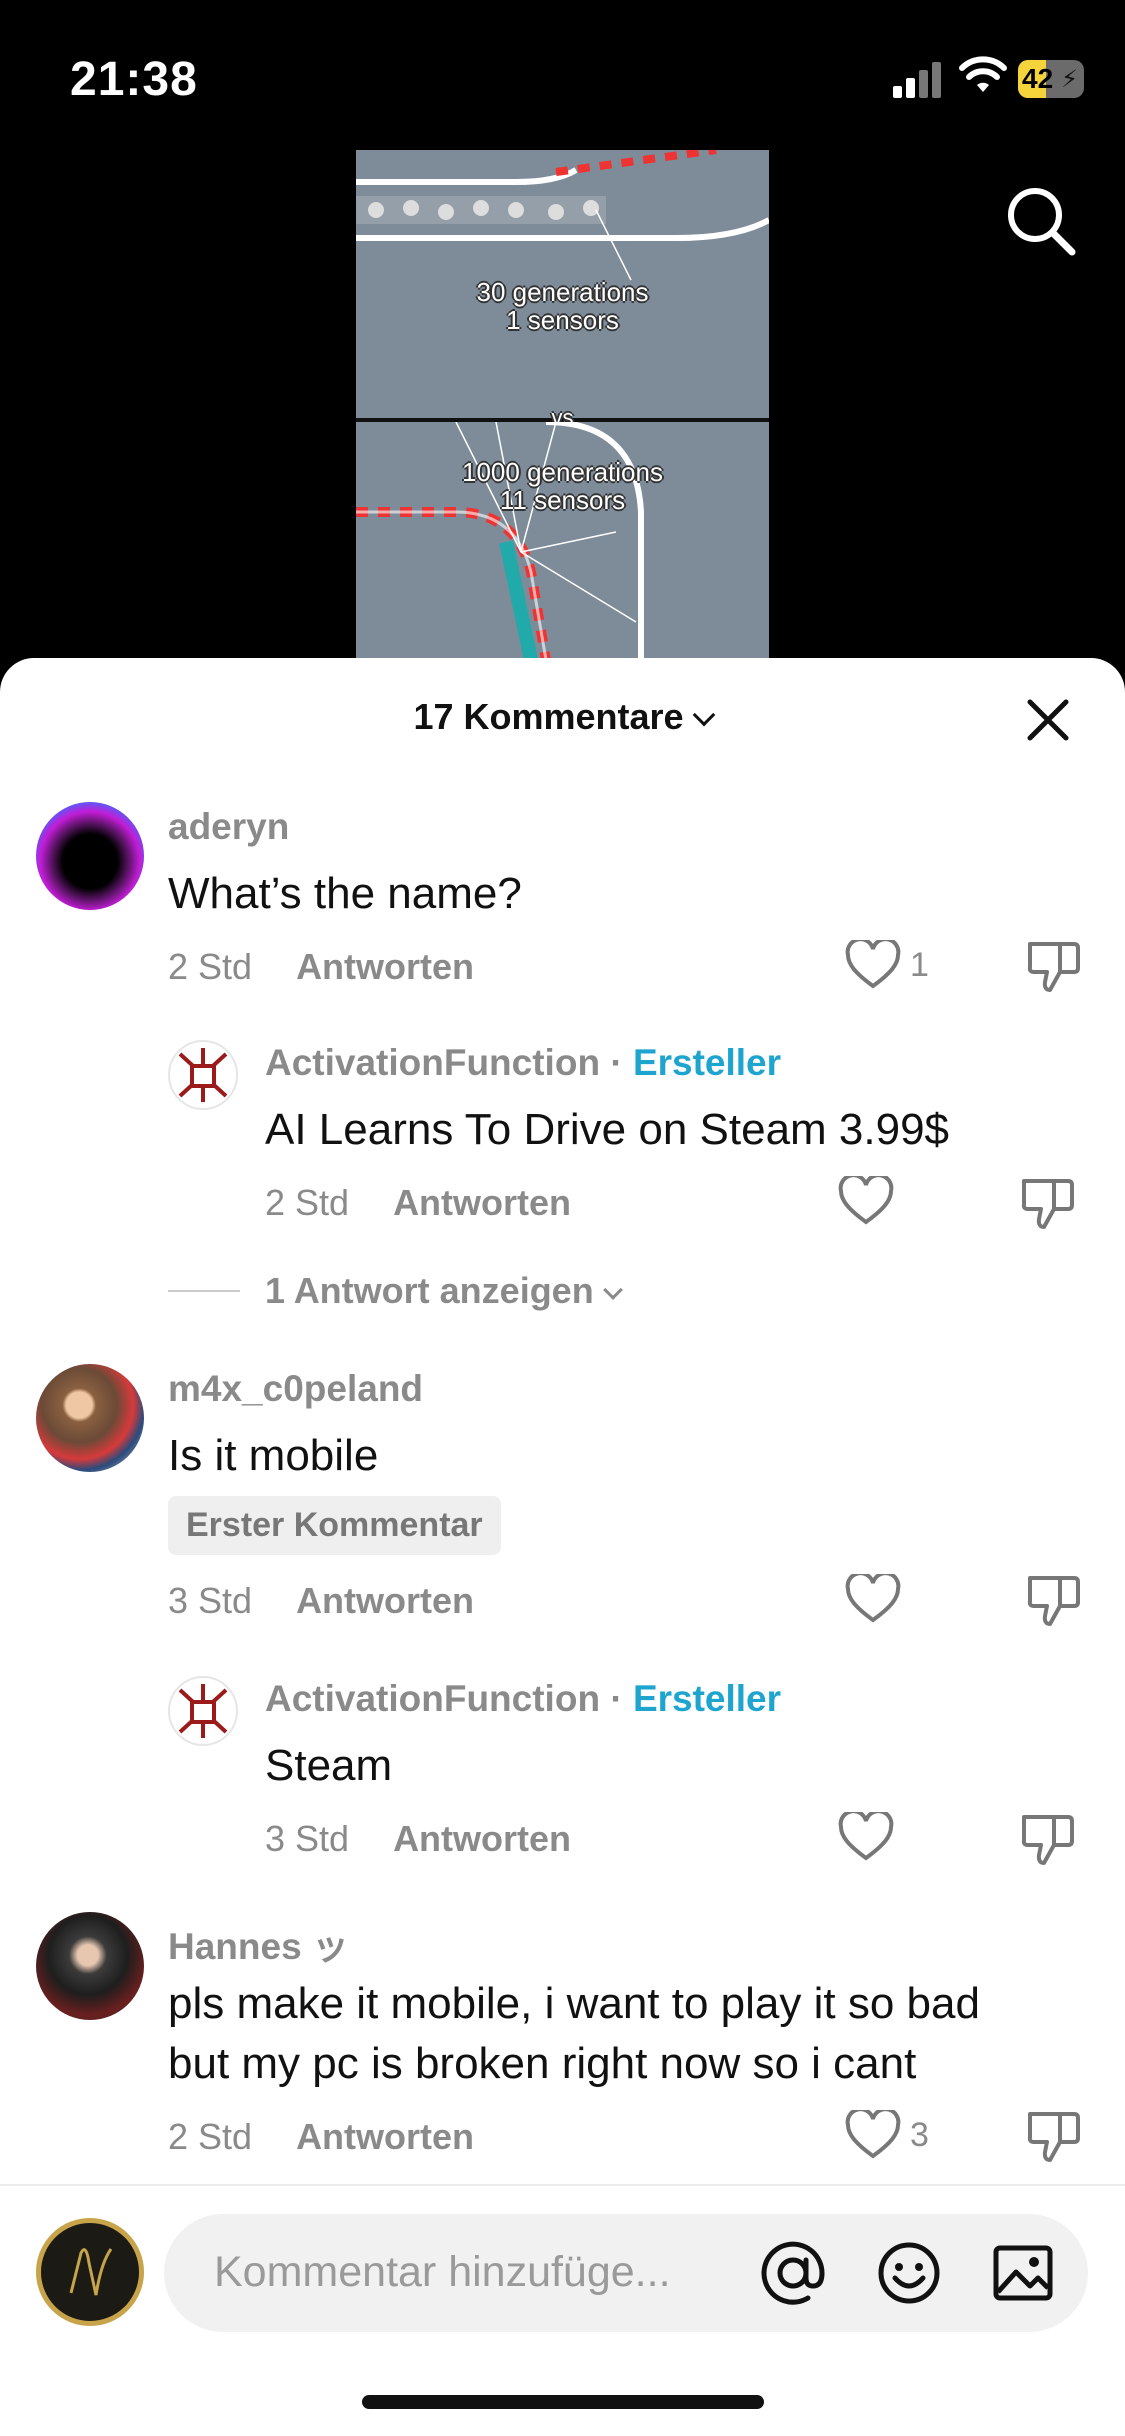  What do you see at coordinates (919, 965) in the screenshot?
I see `like-count: 1` at bounding box center [919, 965].